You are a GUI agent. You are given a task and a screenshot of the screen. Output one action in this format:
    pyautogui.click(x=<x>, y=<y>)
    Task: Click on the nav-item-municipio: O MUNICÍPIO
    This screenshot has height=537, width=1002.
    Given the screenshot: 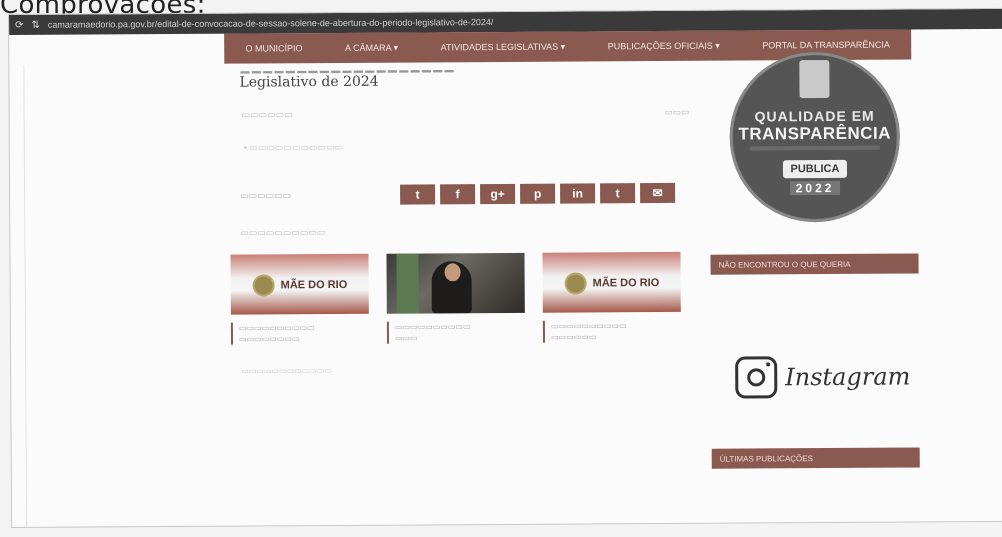 What is the action you would take?
    pyautogui.click(x=273, y=48)
    